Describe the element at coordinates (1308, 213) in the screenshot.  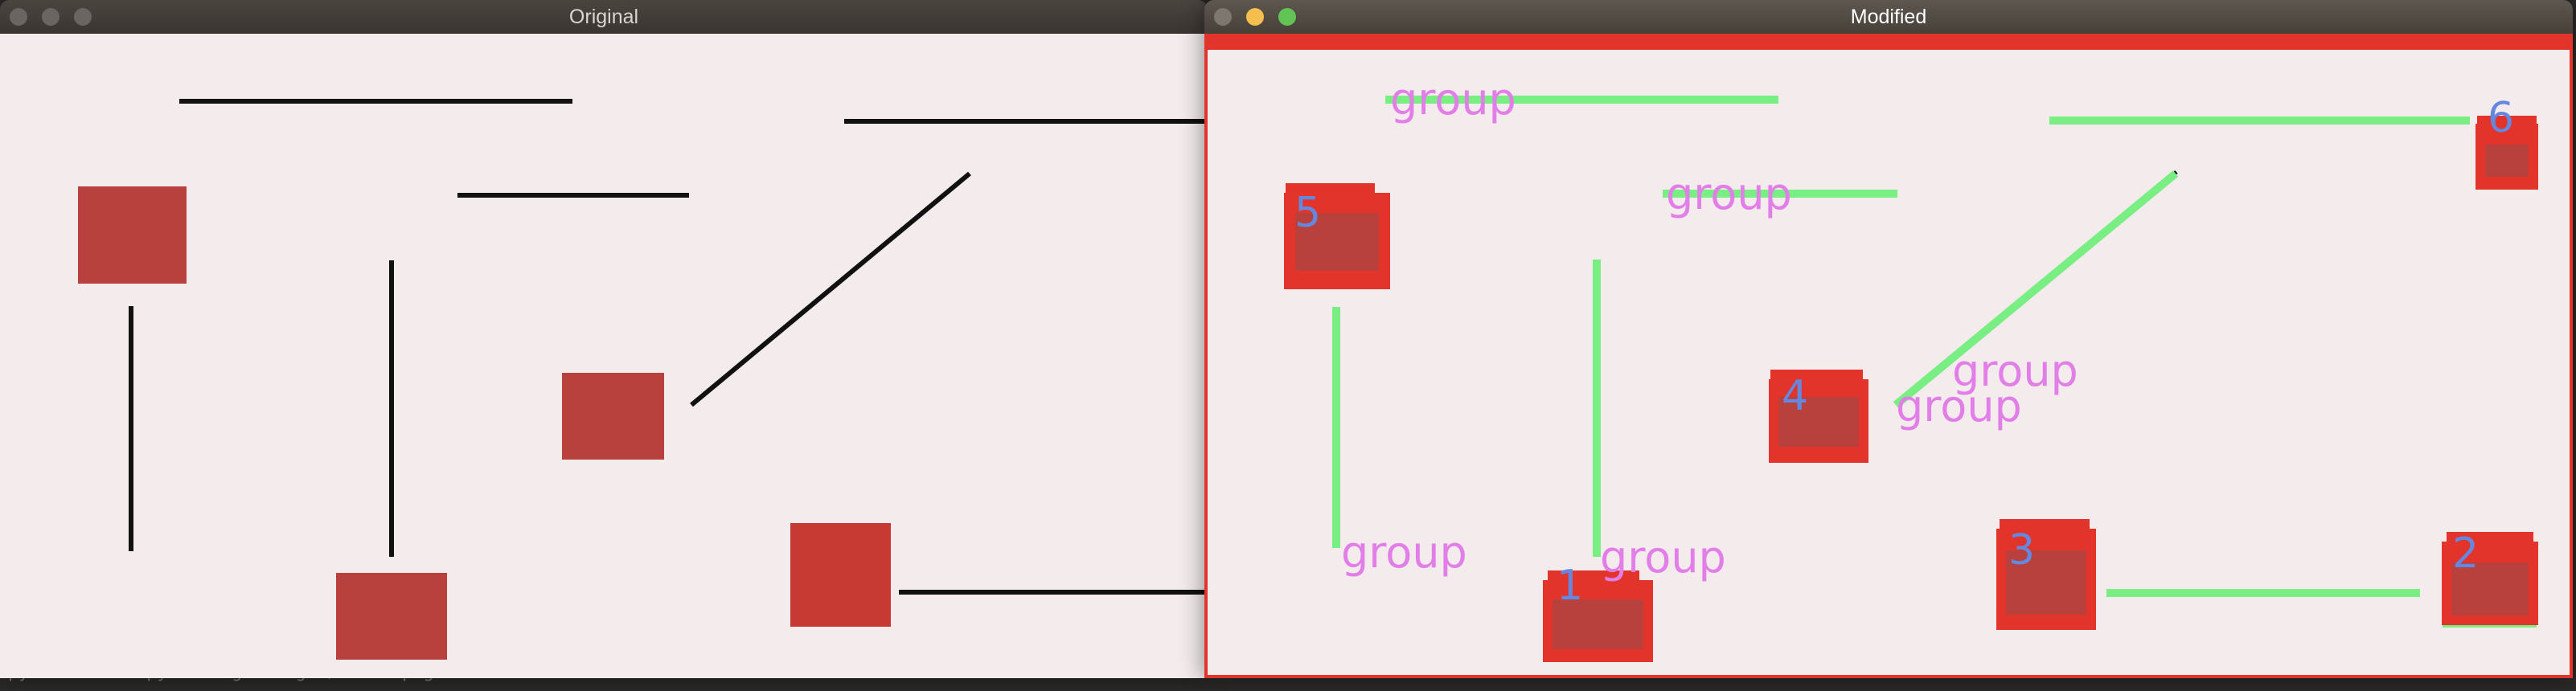
I see `number-label: 5` at that location.